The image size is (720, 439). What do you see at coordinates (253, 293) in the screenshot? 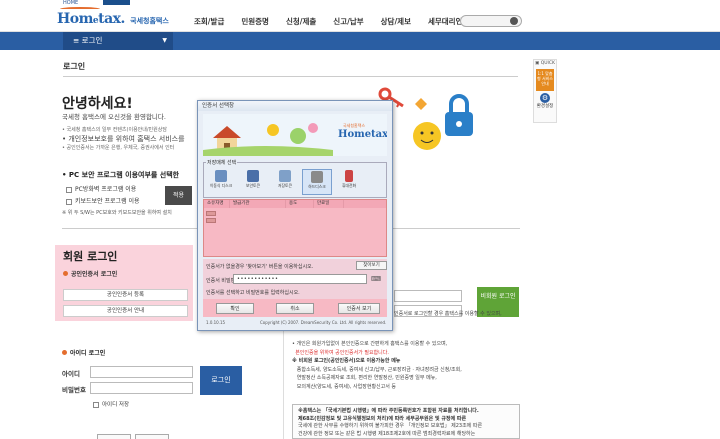
I see `dialog-message: 인증서를 선택하고 비밀번호를 입력하십시오.` at bounding box center [253, 293].